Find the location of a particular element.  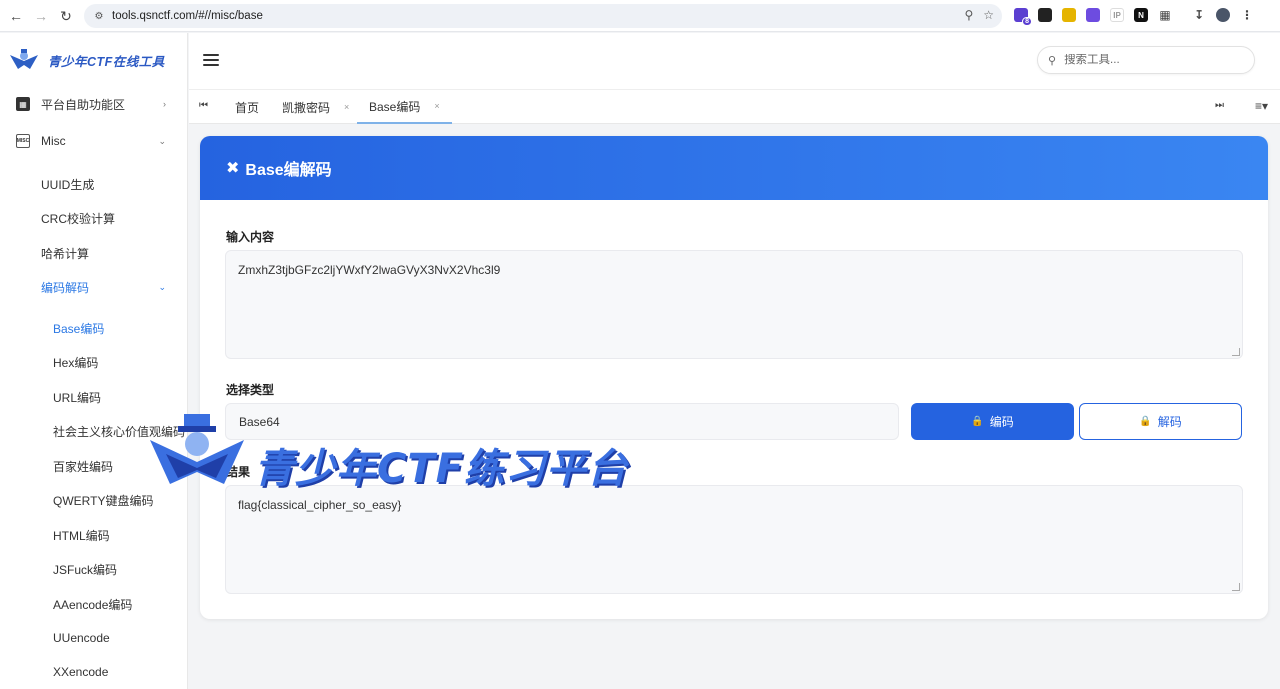

sidebar-item-aaencode: AAencode编码 is located at coordinates (94, 604).